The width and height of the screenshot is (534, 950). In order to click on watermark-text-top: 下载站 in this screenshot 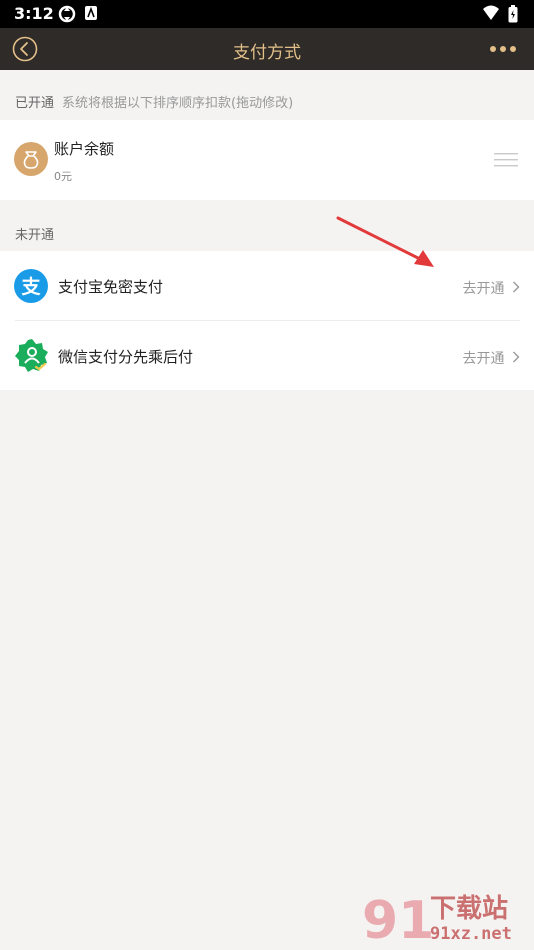, I will do `click(469, 909)`.